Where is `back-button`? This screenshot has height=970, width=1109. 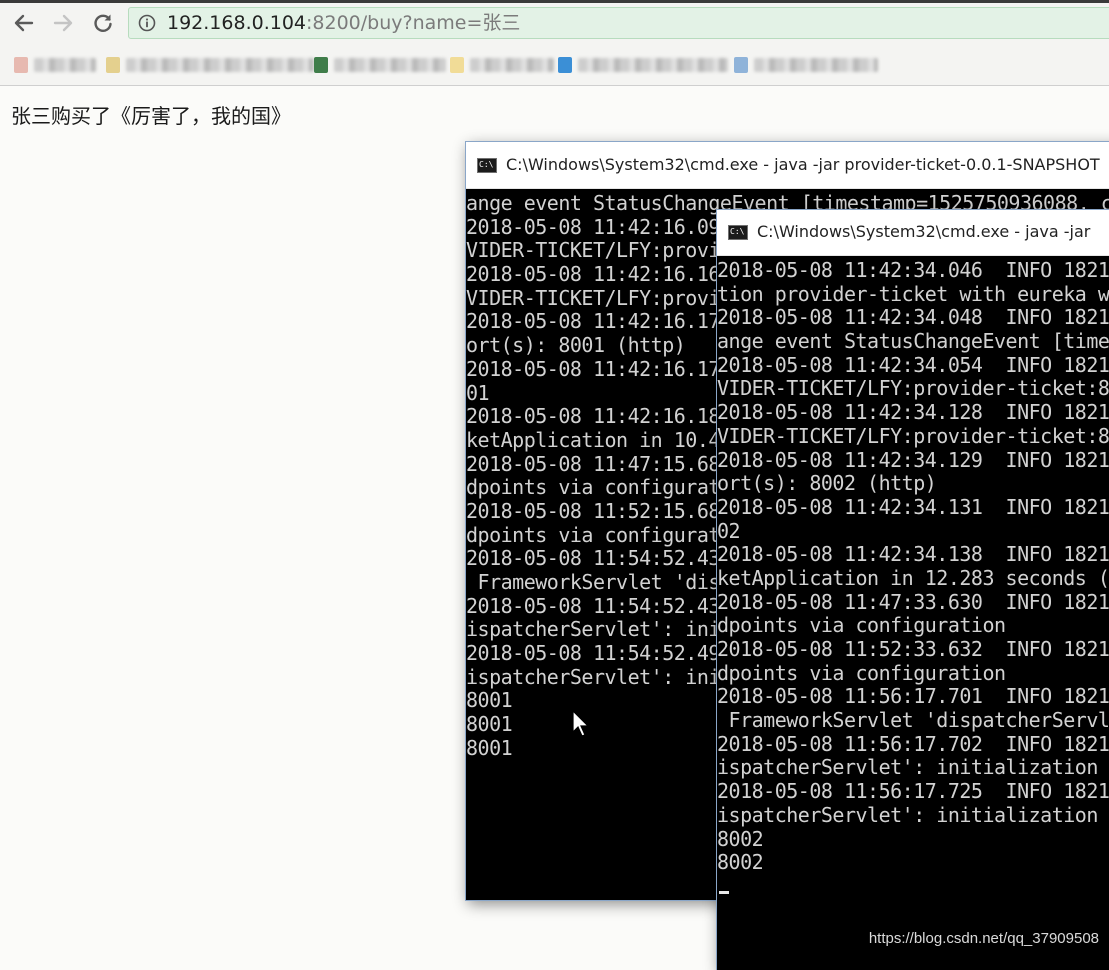
back-button is located at coordinates (24, 23).